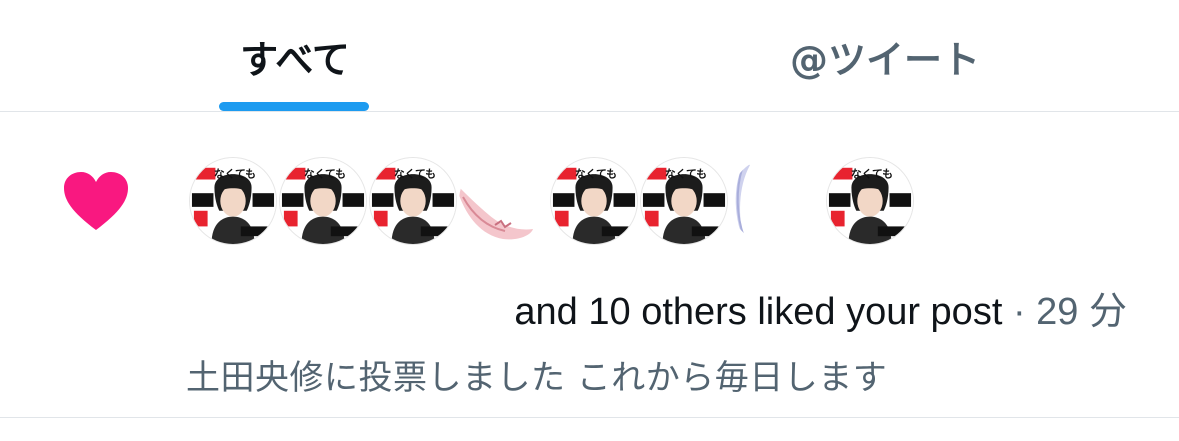 This screenshot has height=441, width=1179. What do you see at coordinates (885, 56) in the screenshot?
I see `tab-mentions: @ツイート` at bounding box center [885, 56].